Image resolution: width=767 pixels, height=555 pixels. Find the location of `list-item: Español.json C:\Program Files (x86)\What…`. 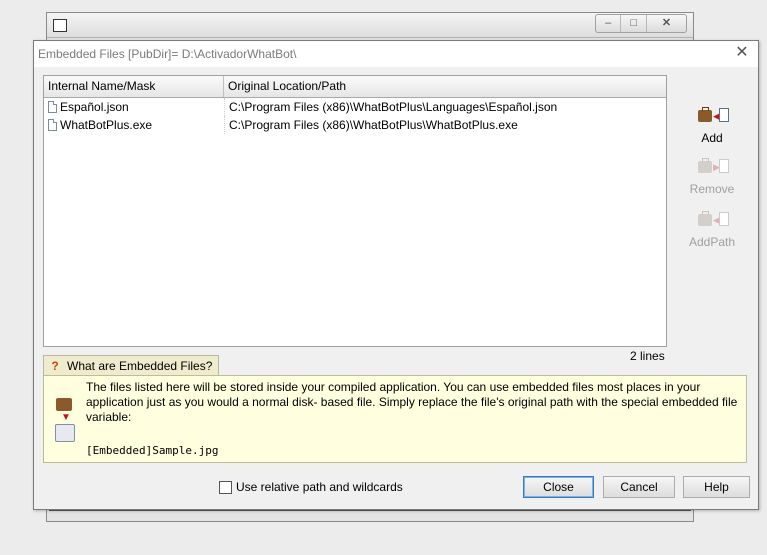

list-item: Español.json C:\Program Files (x86)\What… is located at coordinates (355, 107).